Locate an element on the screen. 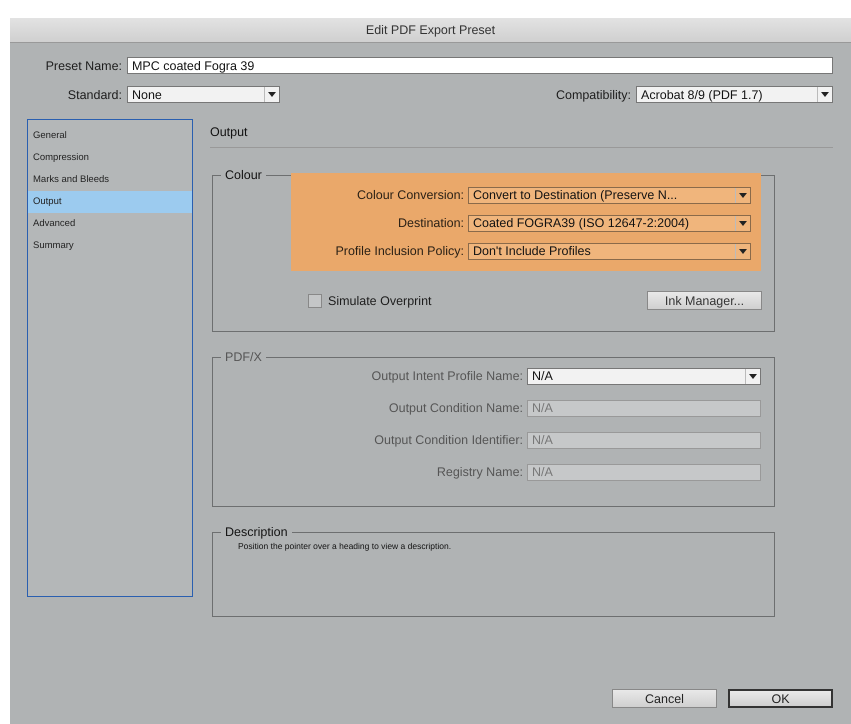  group-title: Description is located at coordinates (256, 532).